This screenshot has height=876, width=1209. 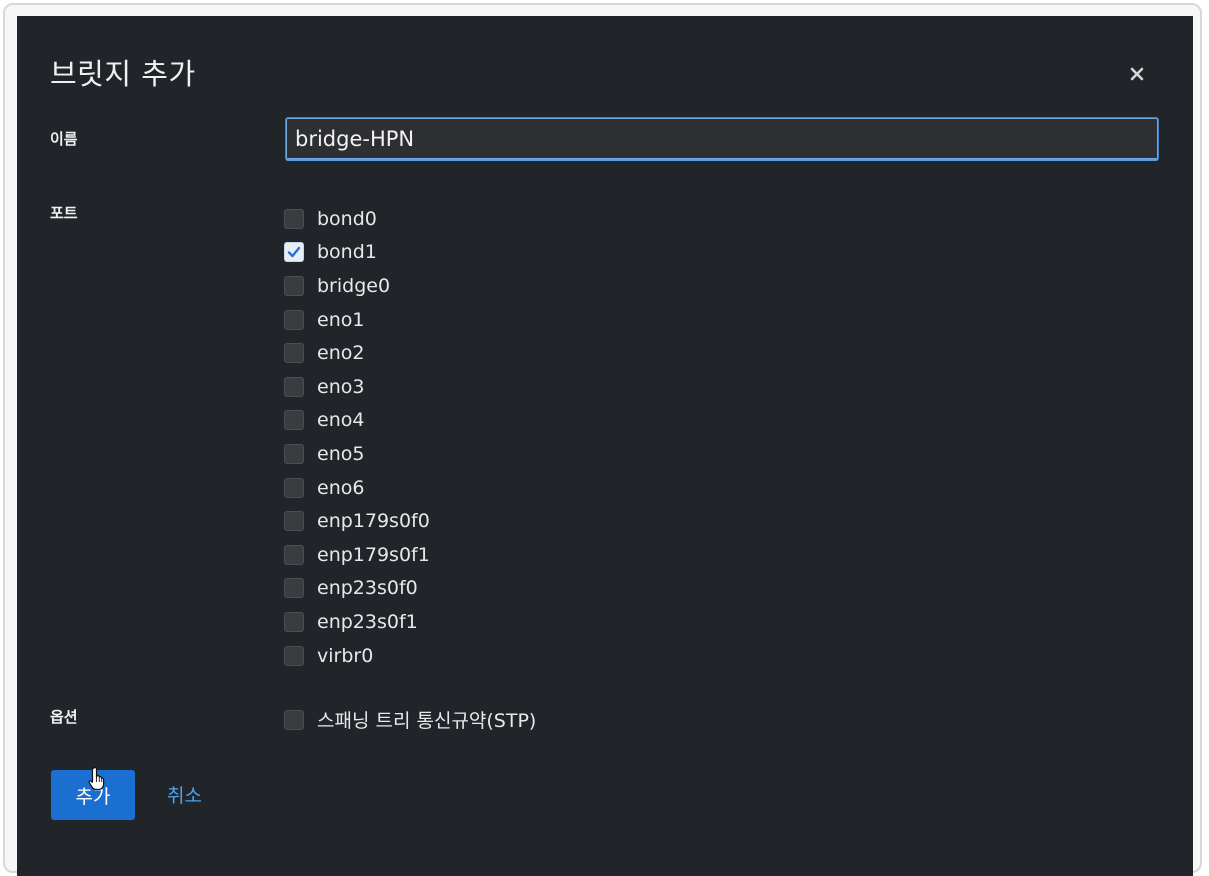 I want to click on port-item: eno3, so click(x=357, y=387).